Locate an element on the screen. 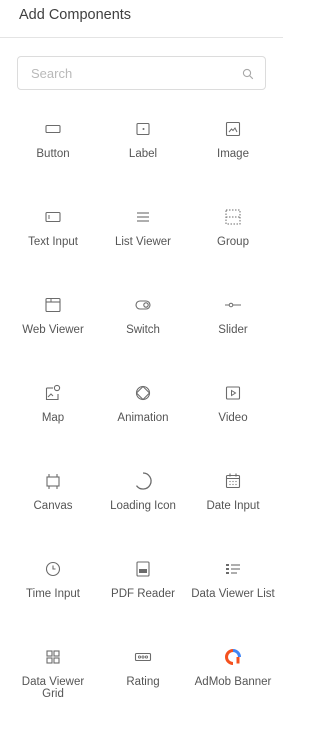 The image size is (320, 734). component-label: Data Viewer Grid is located at coordinates (53, 688).